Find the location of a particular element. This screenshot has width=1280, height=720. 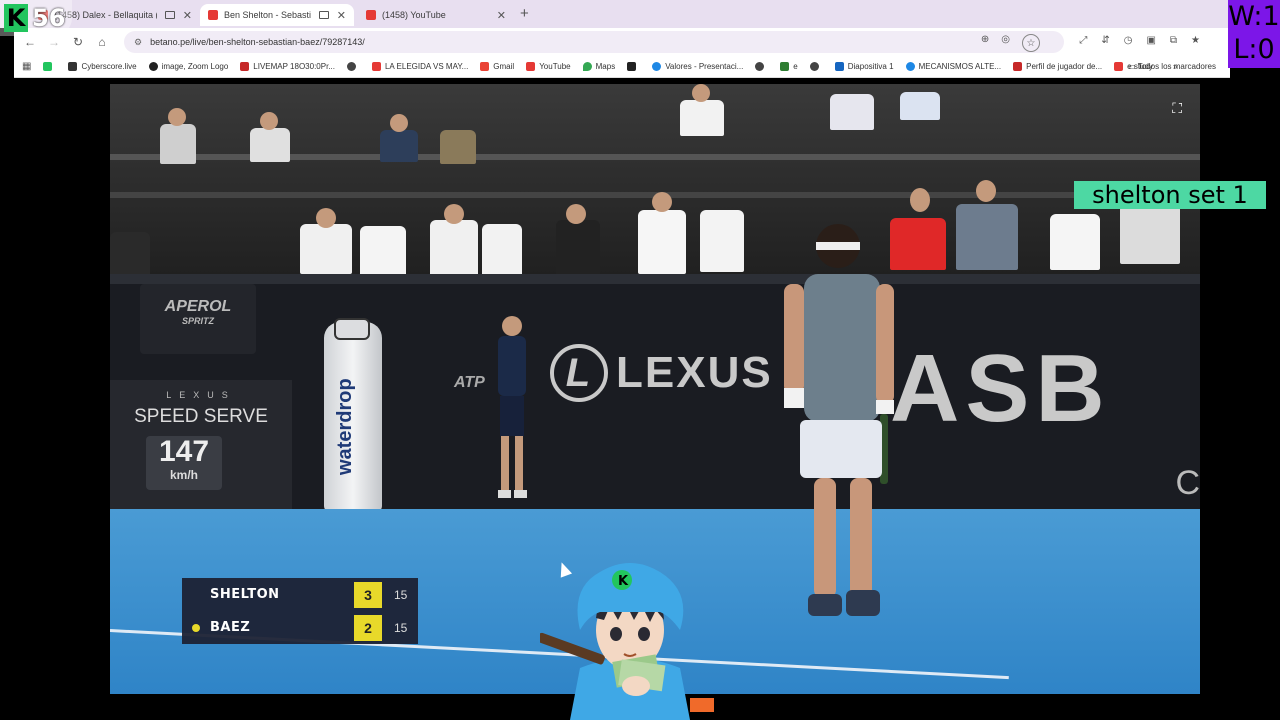

bookmark-maps: Maps is located at coordinates (598, 66).